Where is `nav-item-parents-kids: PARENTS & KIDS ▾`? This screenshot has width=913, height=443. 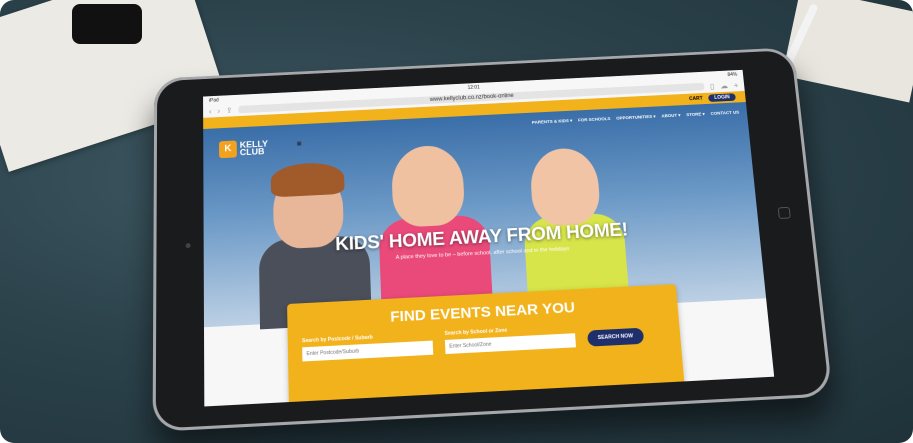 nav-item-parents-kids: PARENTS & KIDS ▾ is located at coordinates (552, 122).